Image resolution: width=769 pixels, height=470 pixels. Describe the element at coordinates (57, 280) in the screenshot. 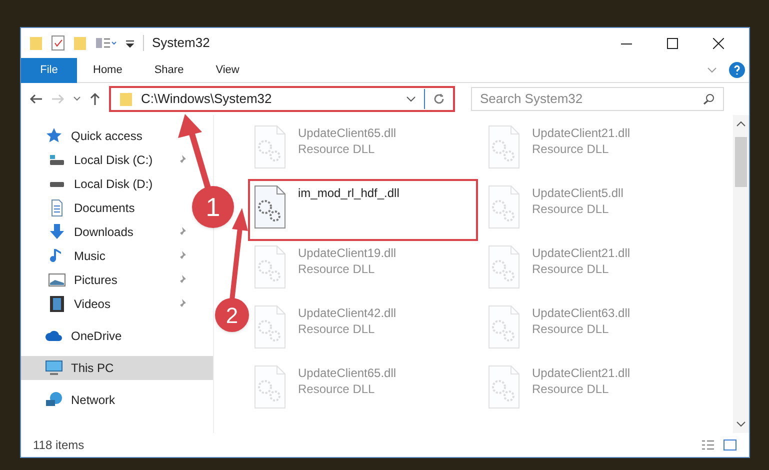

I see `picture-icon` at that location.